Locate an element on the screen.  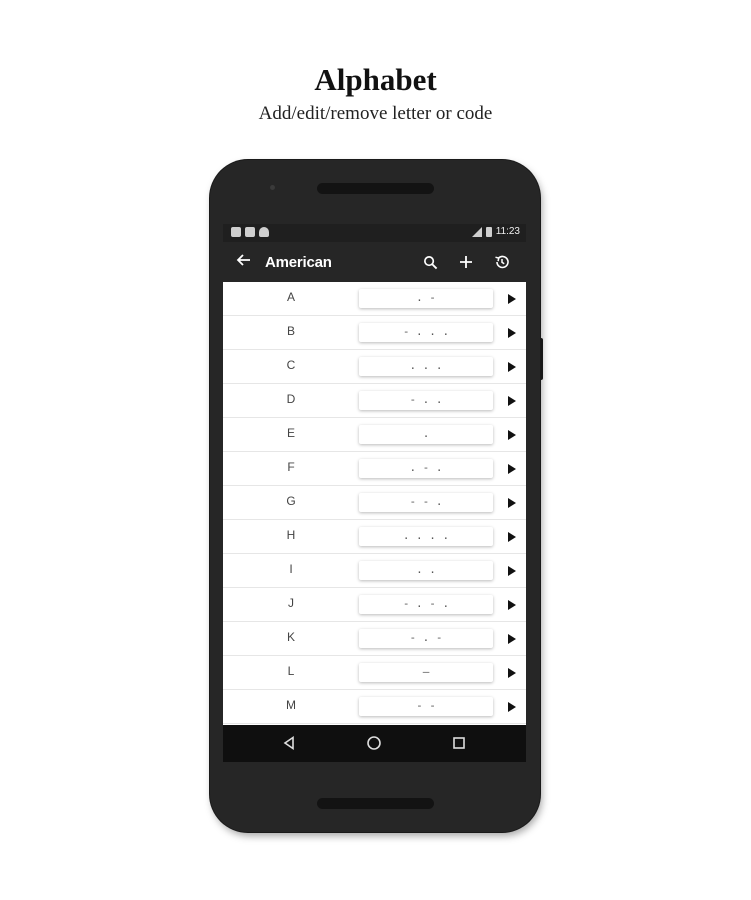
home-circle-icon is located at coordinates (374, 743).